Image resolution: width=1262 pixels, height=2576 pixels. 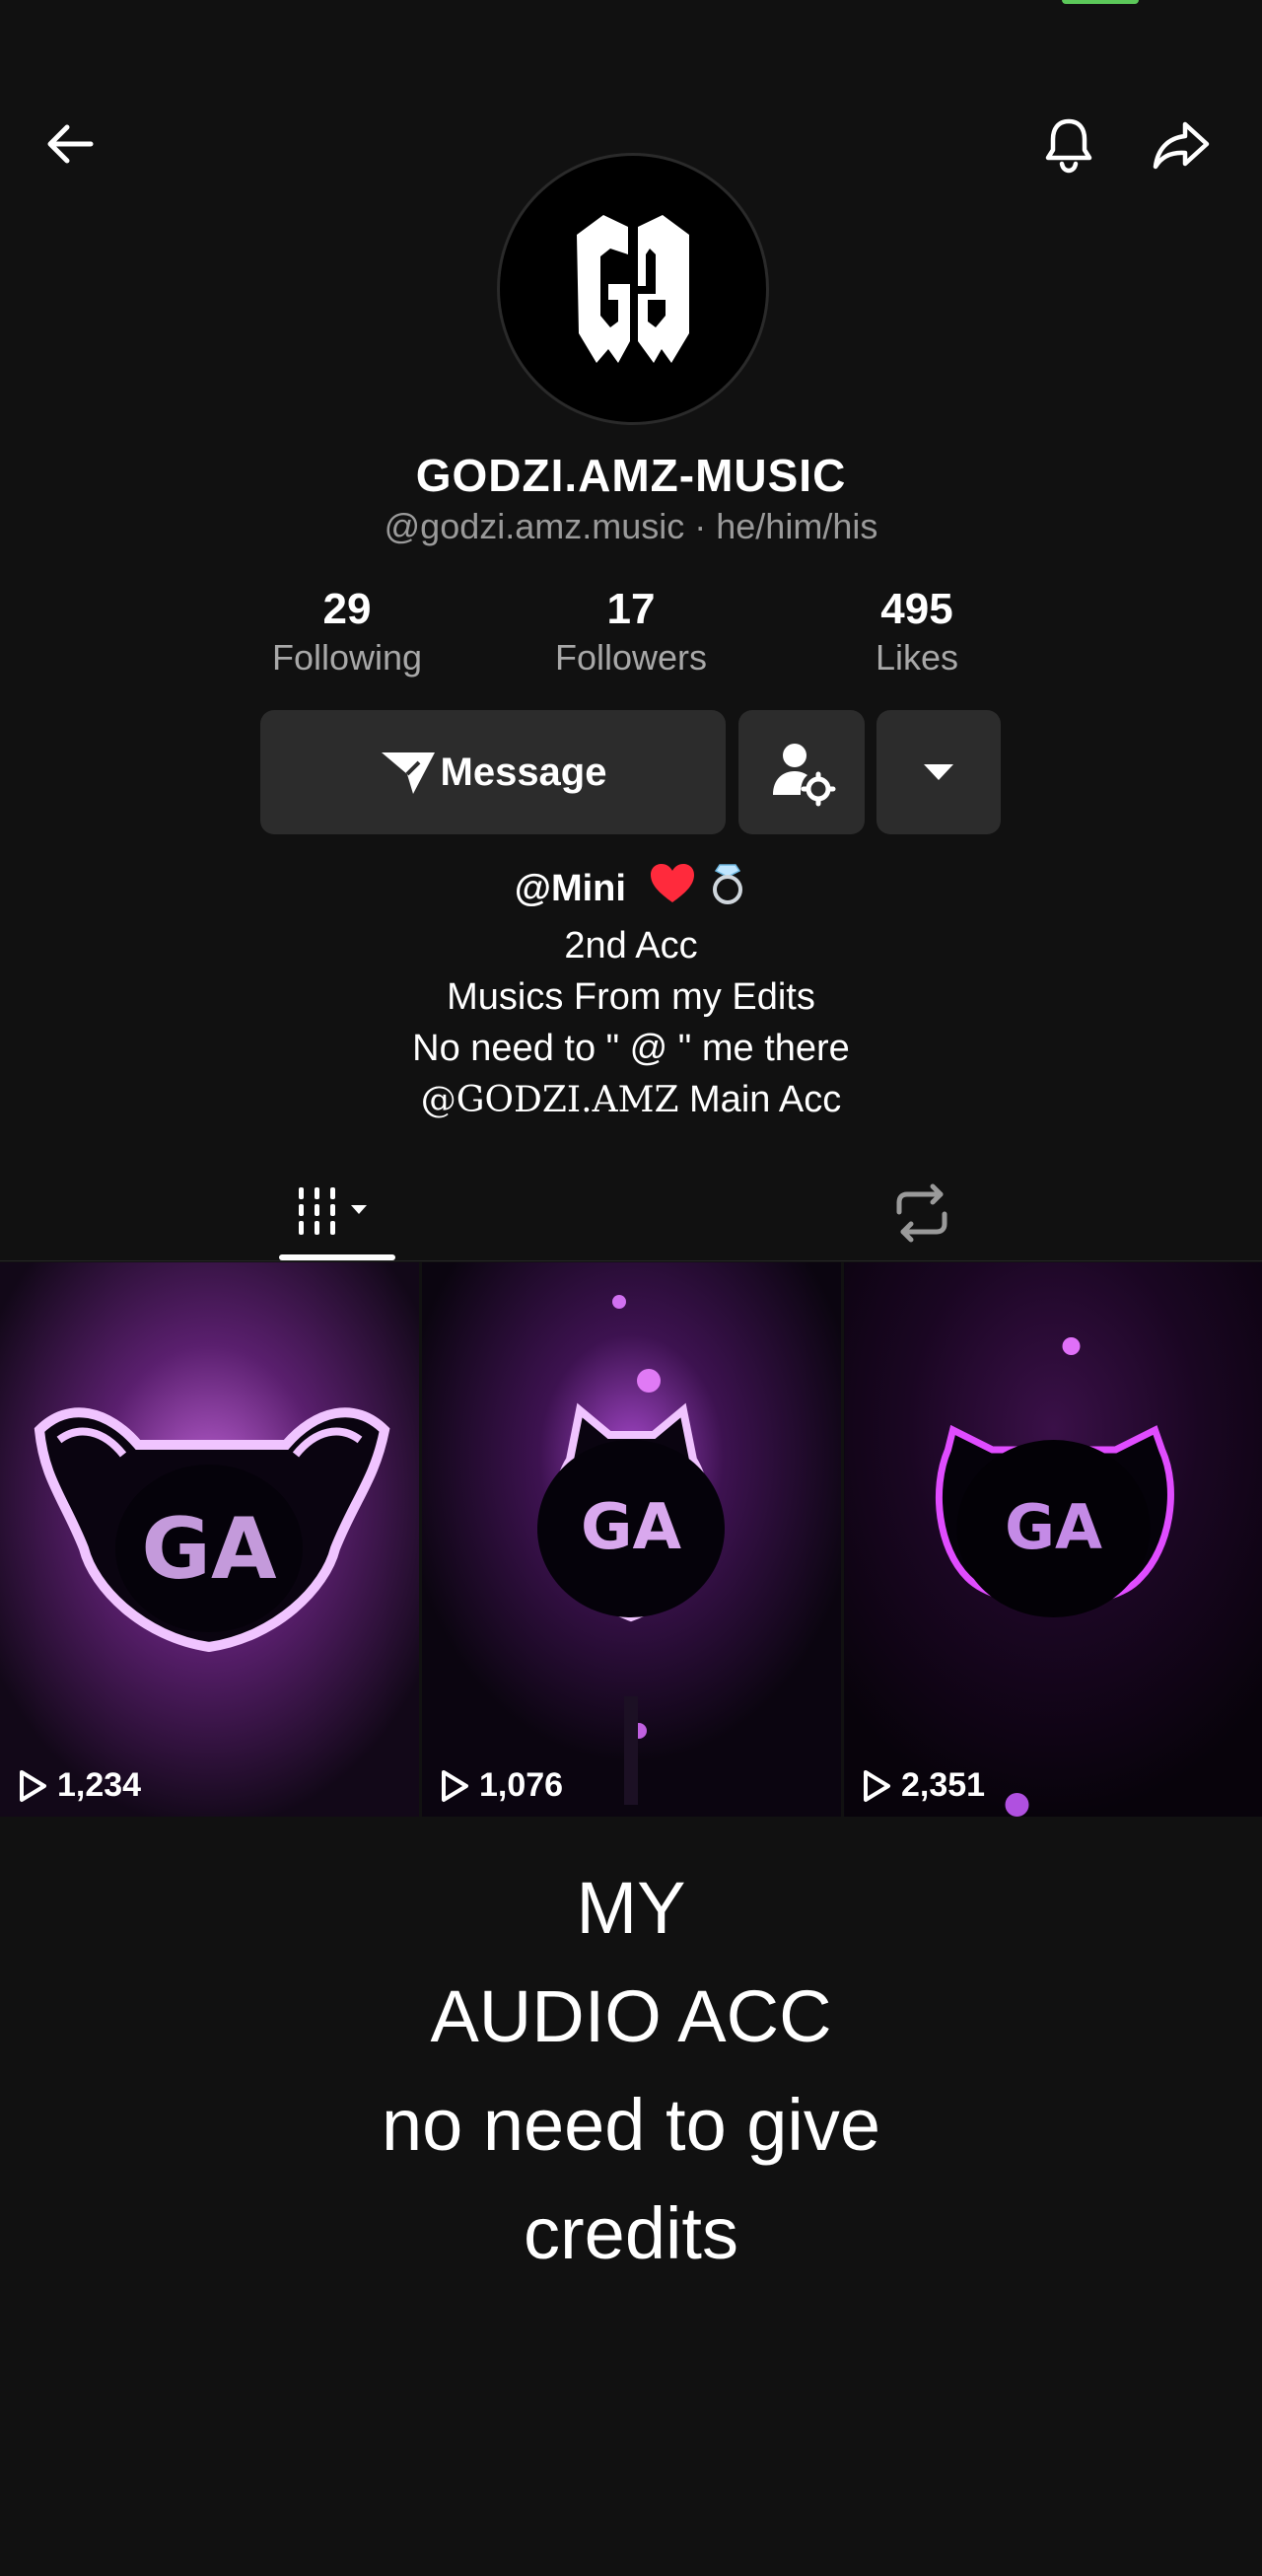 What do you see at coordinates (804, 775) in the screenshot?
I see `add-friend-icon` at bounding box center [804, 775].